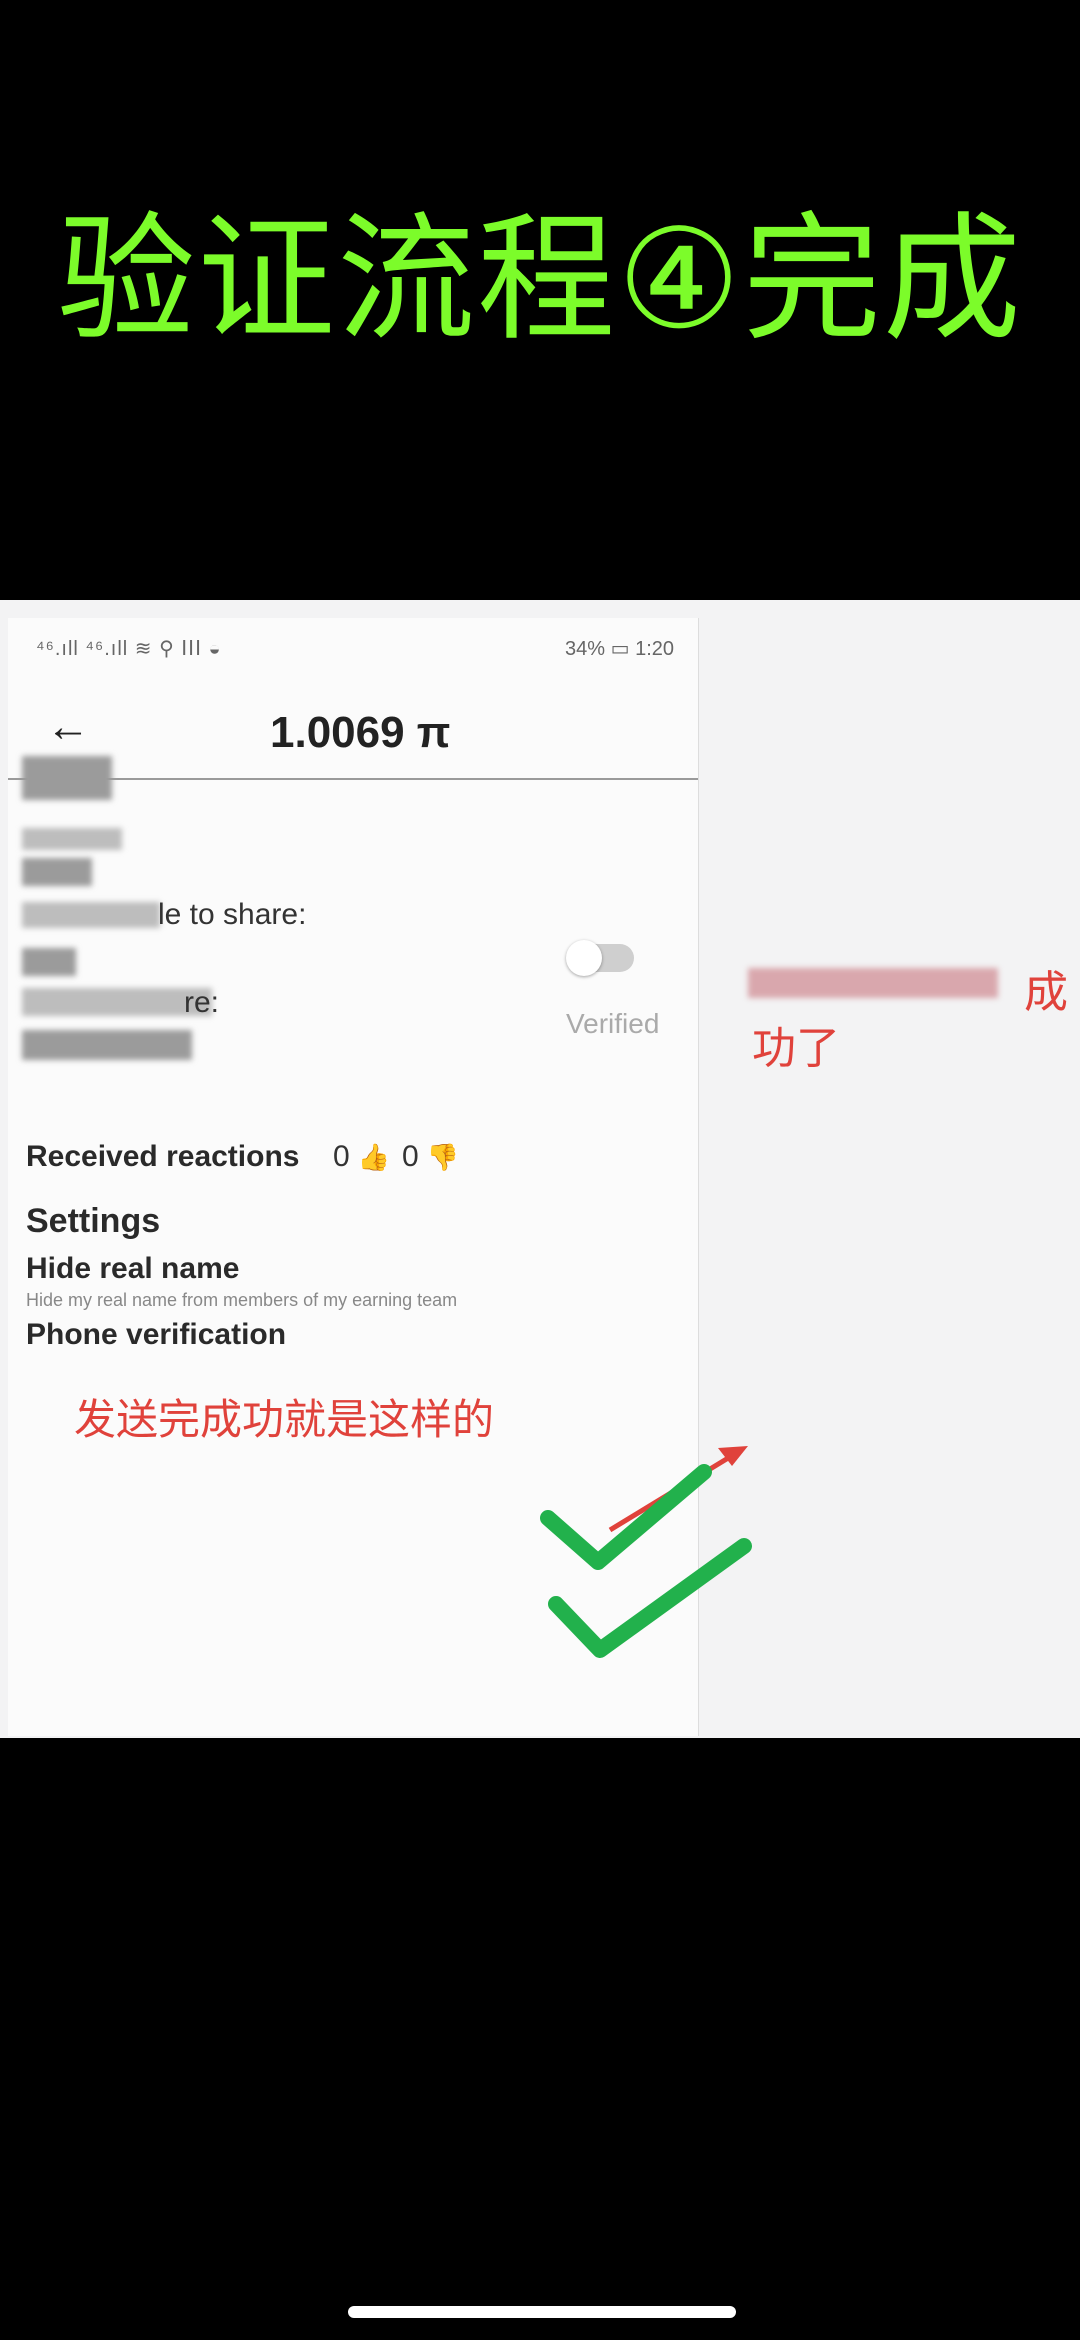 The image size is (1080, 2340). I want to click on referral-link-label: re:, so click(202, 1002).